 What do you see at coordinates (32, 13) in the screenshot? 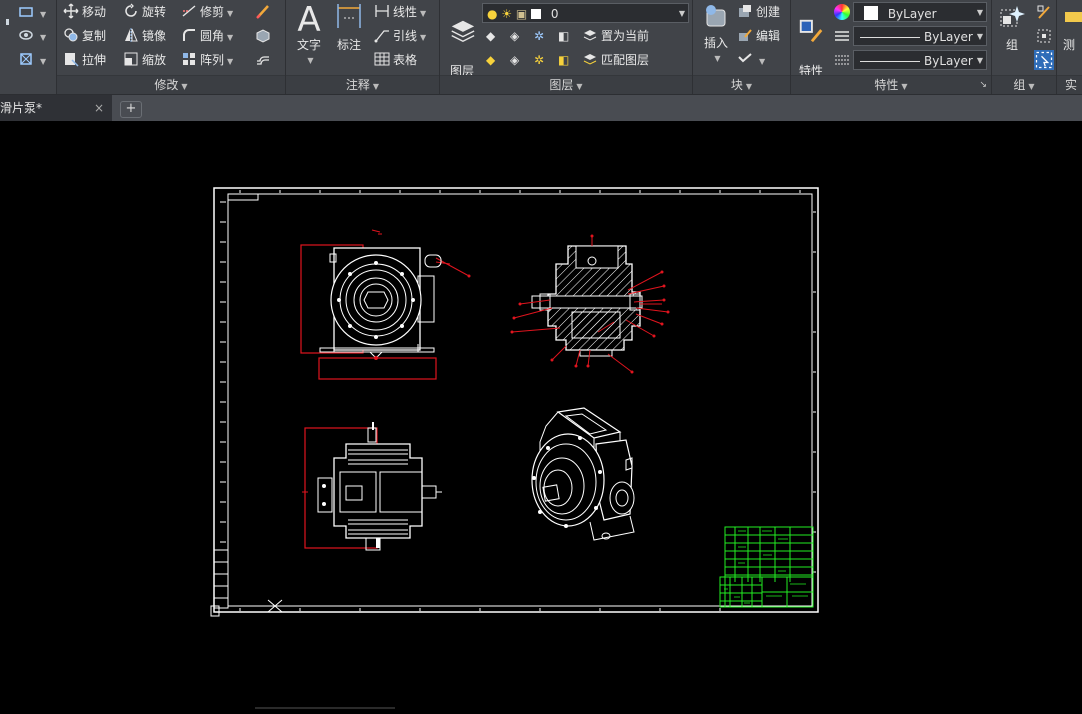
I see `rectangle-tool: ▼` at bounding box center [32, 13].